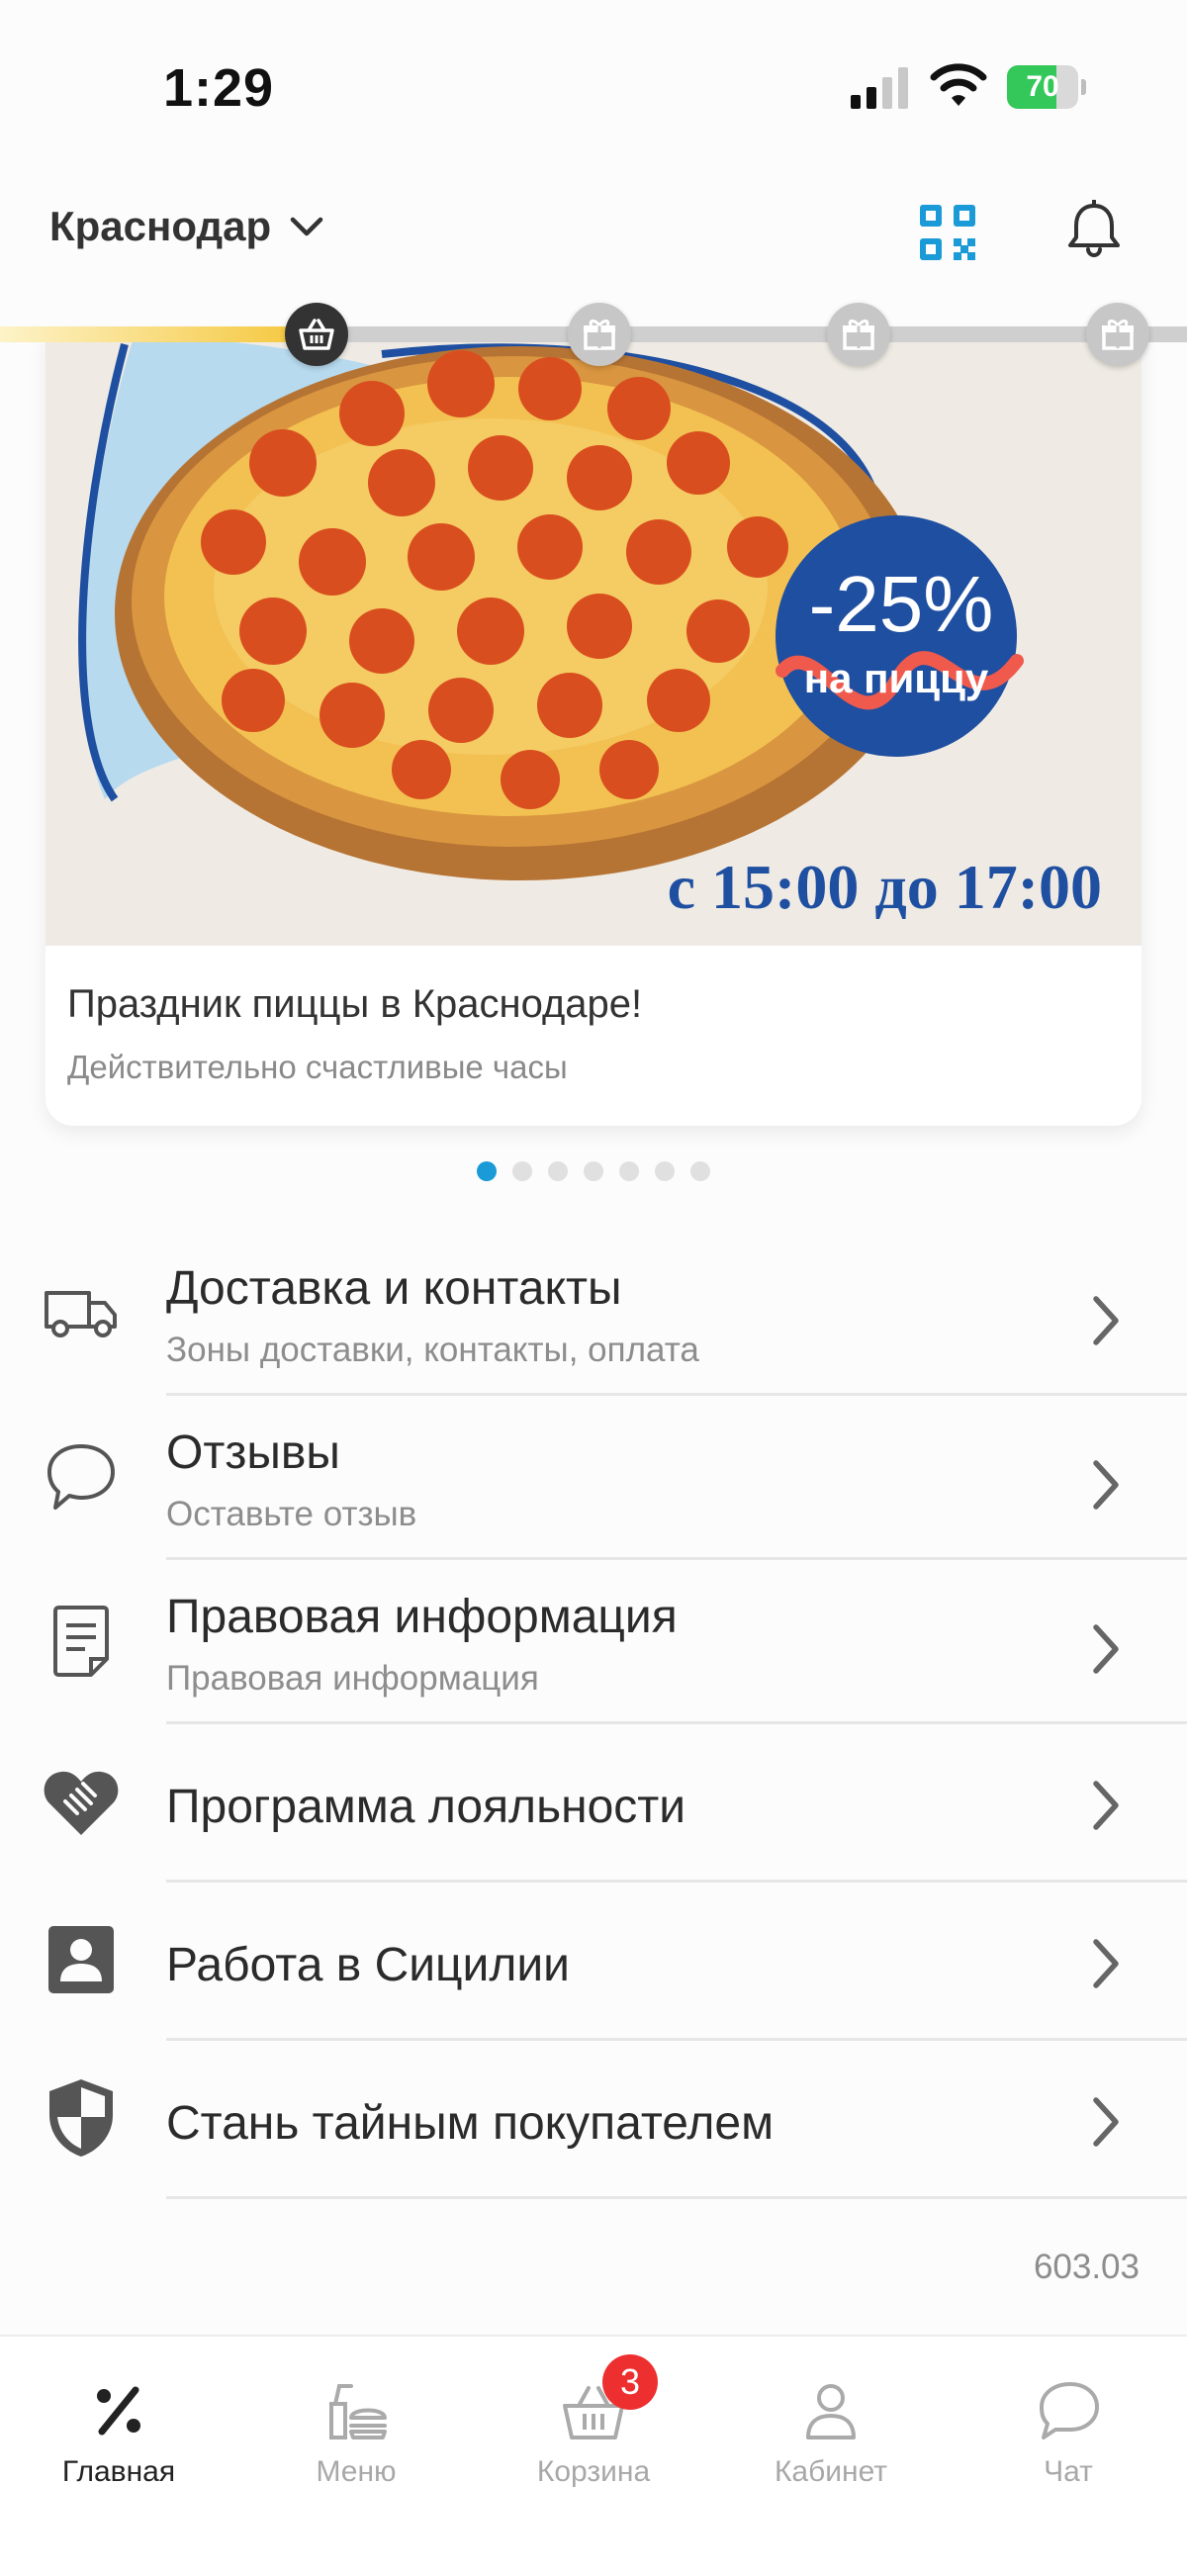 This screenshot has height=2576, width=1187. I want to click on tab-label: Кабинет, so click(831, 2471).